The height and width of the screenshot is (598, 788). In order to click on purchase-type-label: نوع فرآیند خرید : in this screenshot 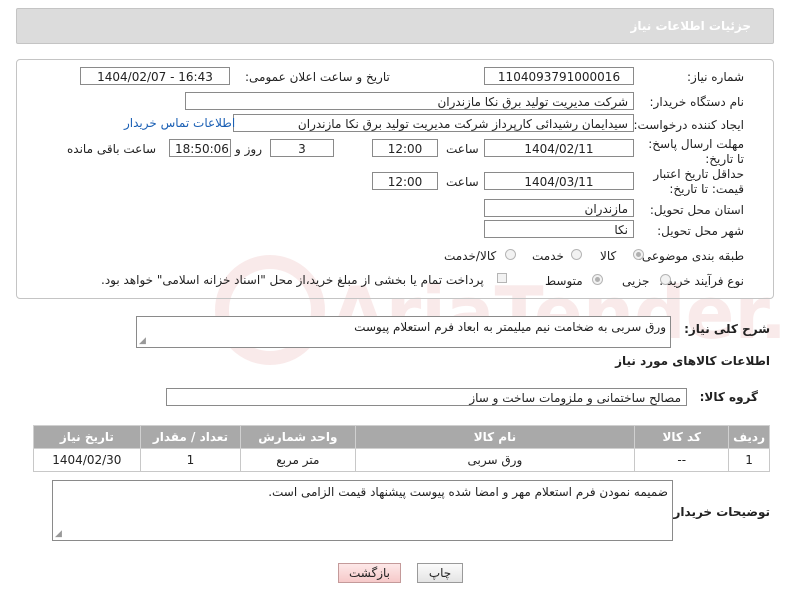, I will do `click(701, 281)`.